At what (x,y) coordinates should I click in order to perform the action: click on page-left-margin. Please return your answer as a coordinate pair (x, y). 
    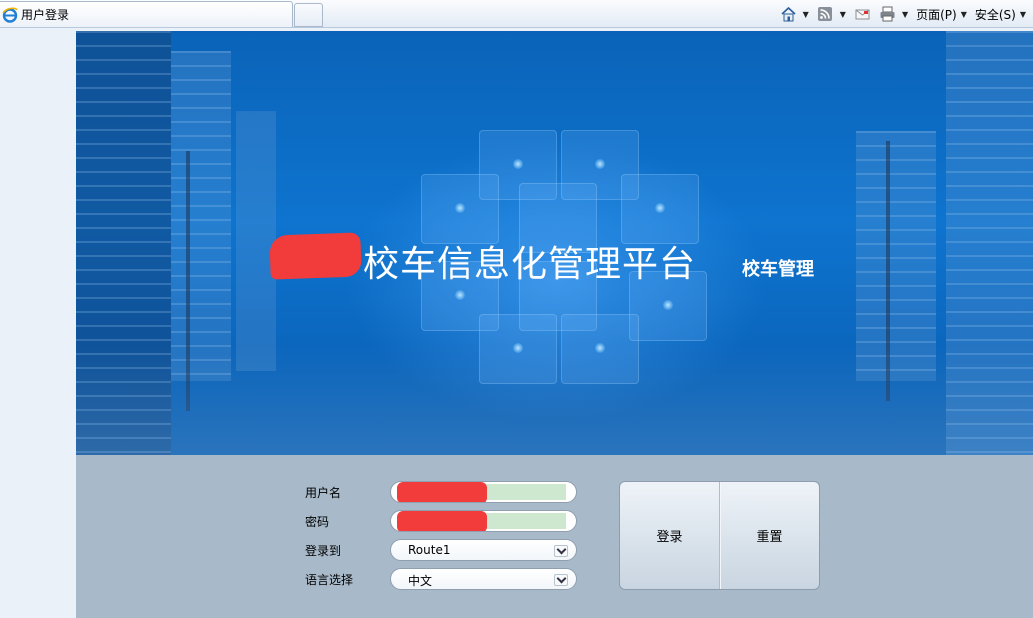
    Looking at the image, I should click on (37, 323).